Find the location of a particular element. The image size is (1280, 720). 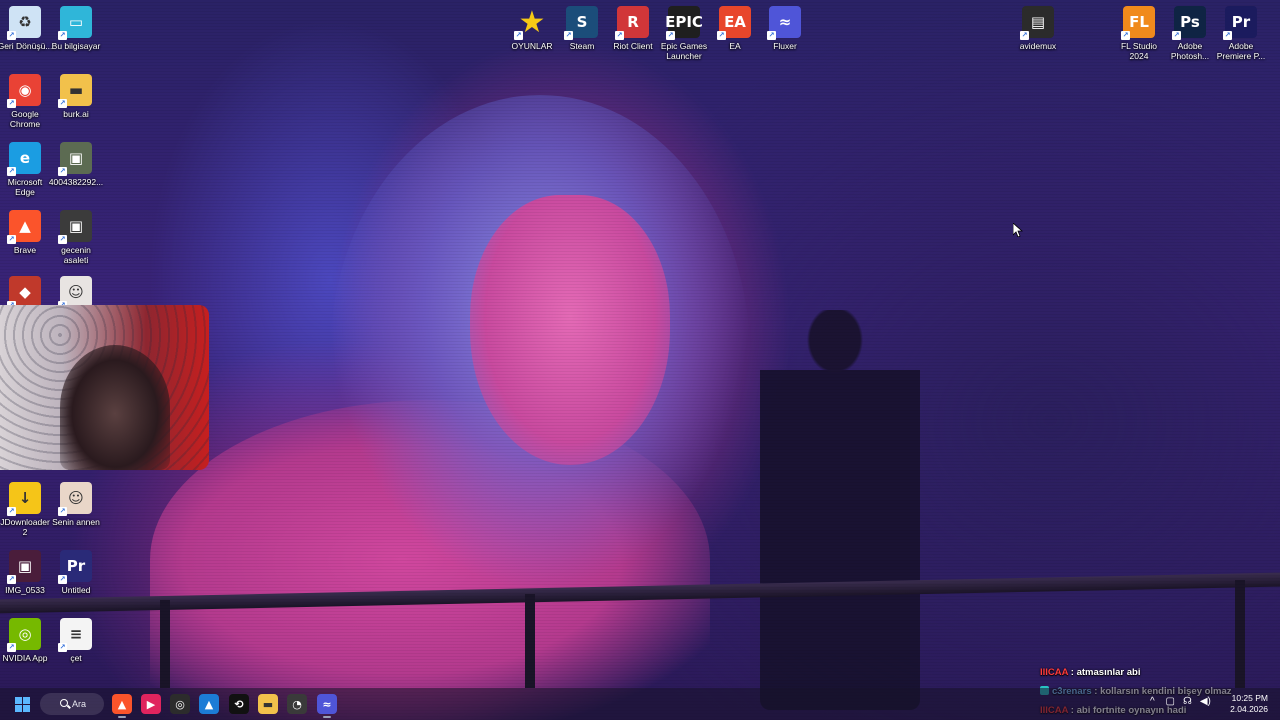

chat-username: IIICAA is located at coordinates (1054, 672).